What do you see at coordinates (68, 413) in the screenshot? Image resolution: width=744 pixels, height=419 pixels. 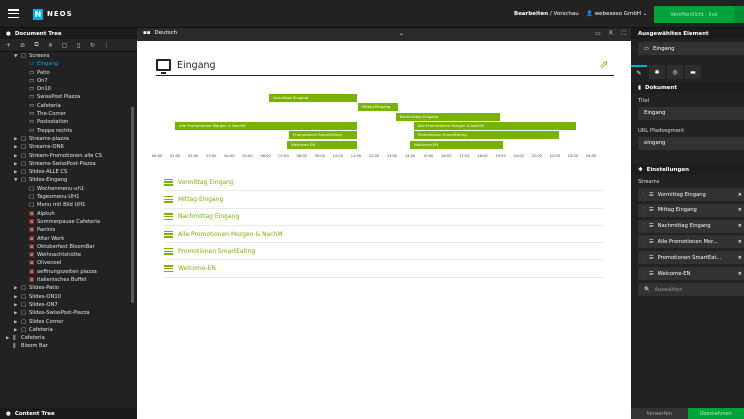 I see `content-tree-header: ● Content Tree` at bounding box center [68, 413].